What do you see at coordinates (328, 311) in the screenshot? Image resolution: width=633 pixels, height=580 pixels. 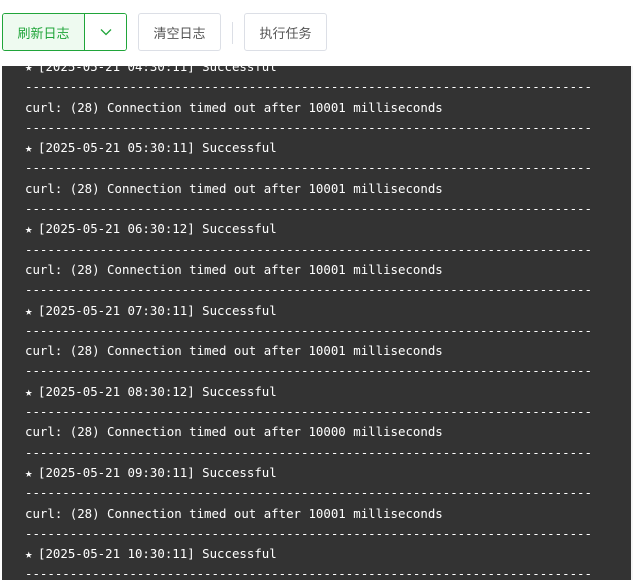 I see `log-status-line: ★ [2025-05-21 07:30:11] Successful` at bounding box center [328, 311].